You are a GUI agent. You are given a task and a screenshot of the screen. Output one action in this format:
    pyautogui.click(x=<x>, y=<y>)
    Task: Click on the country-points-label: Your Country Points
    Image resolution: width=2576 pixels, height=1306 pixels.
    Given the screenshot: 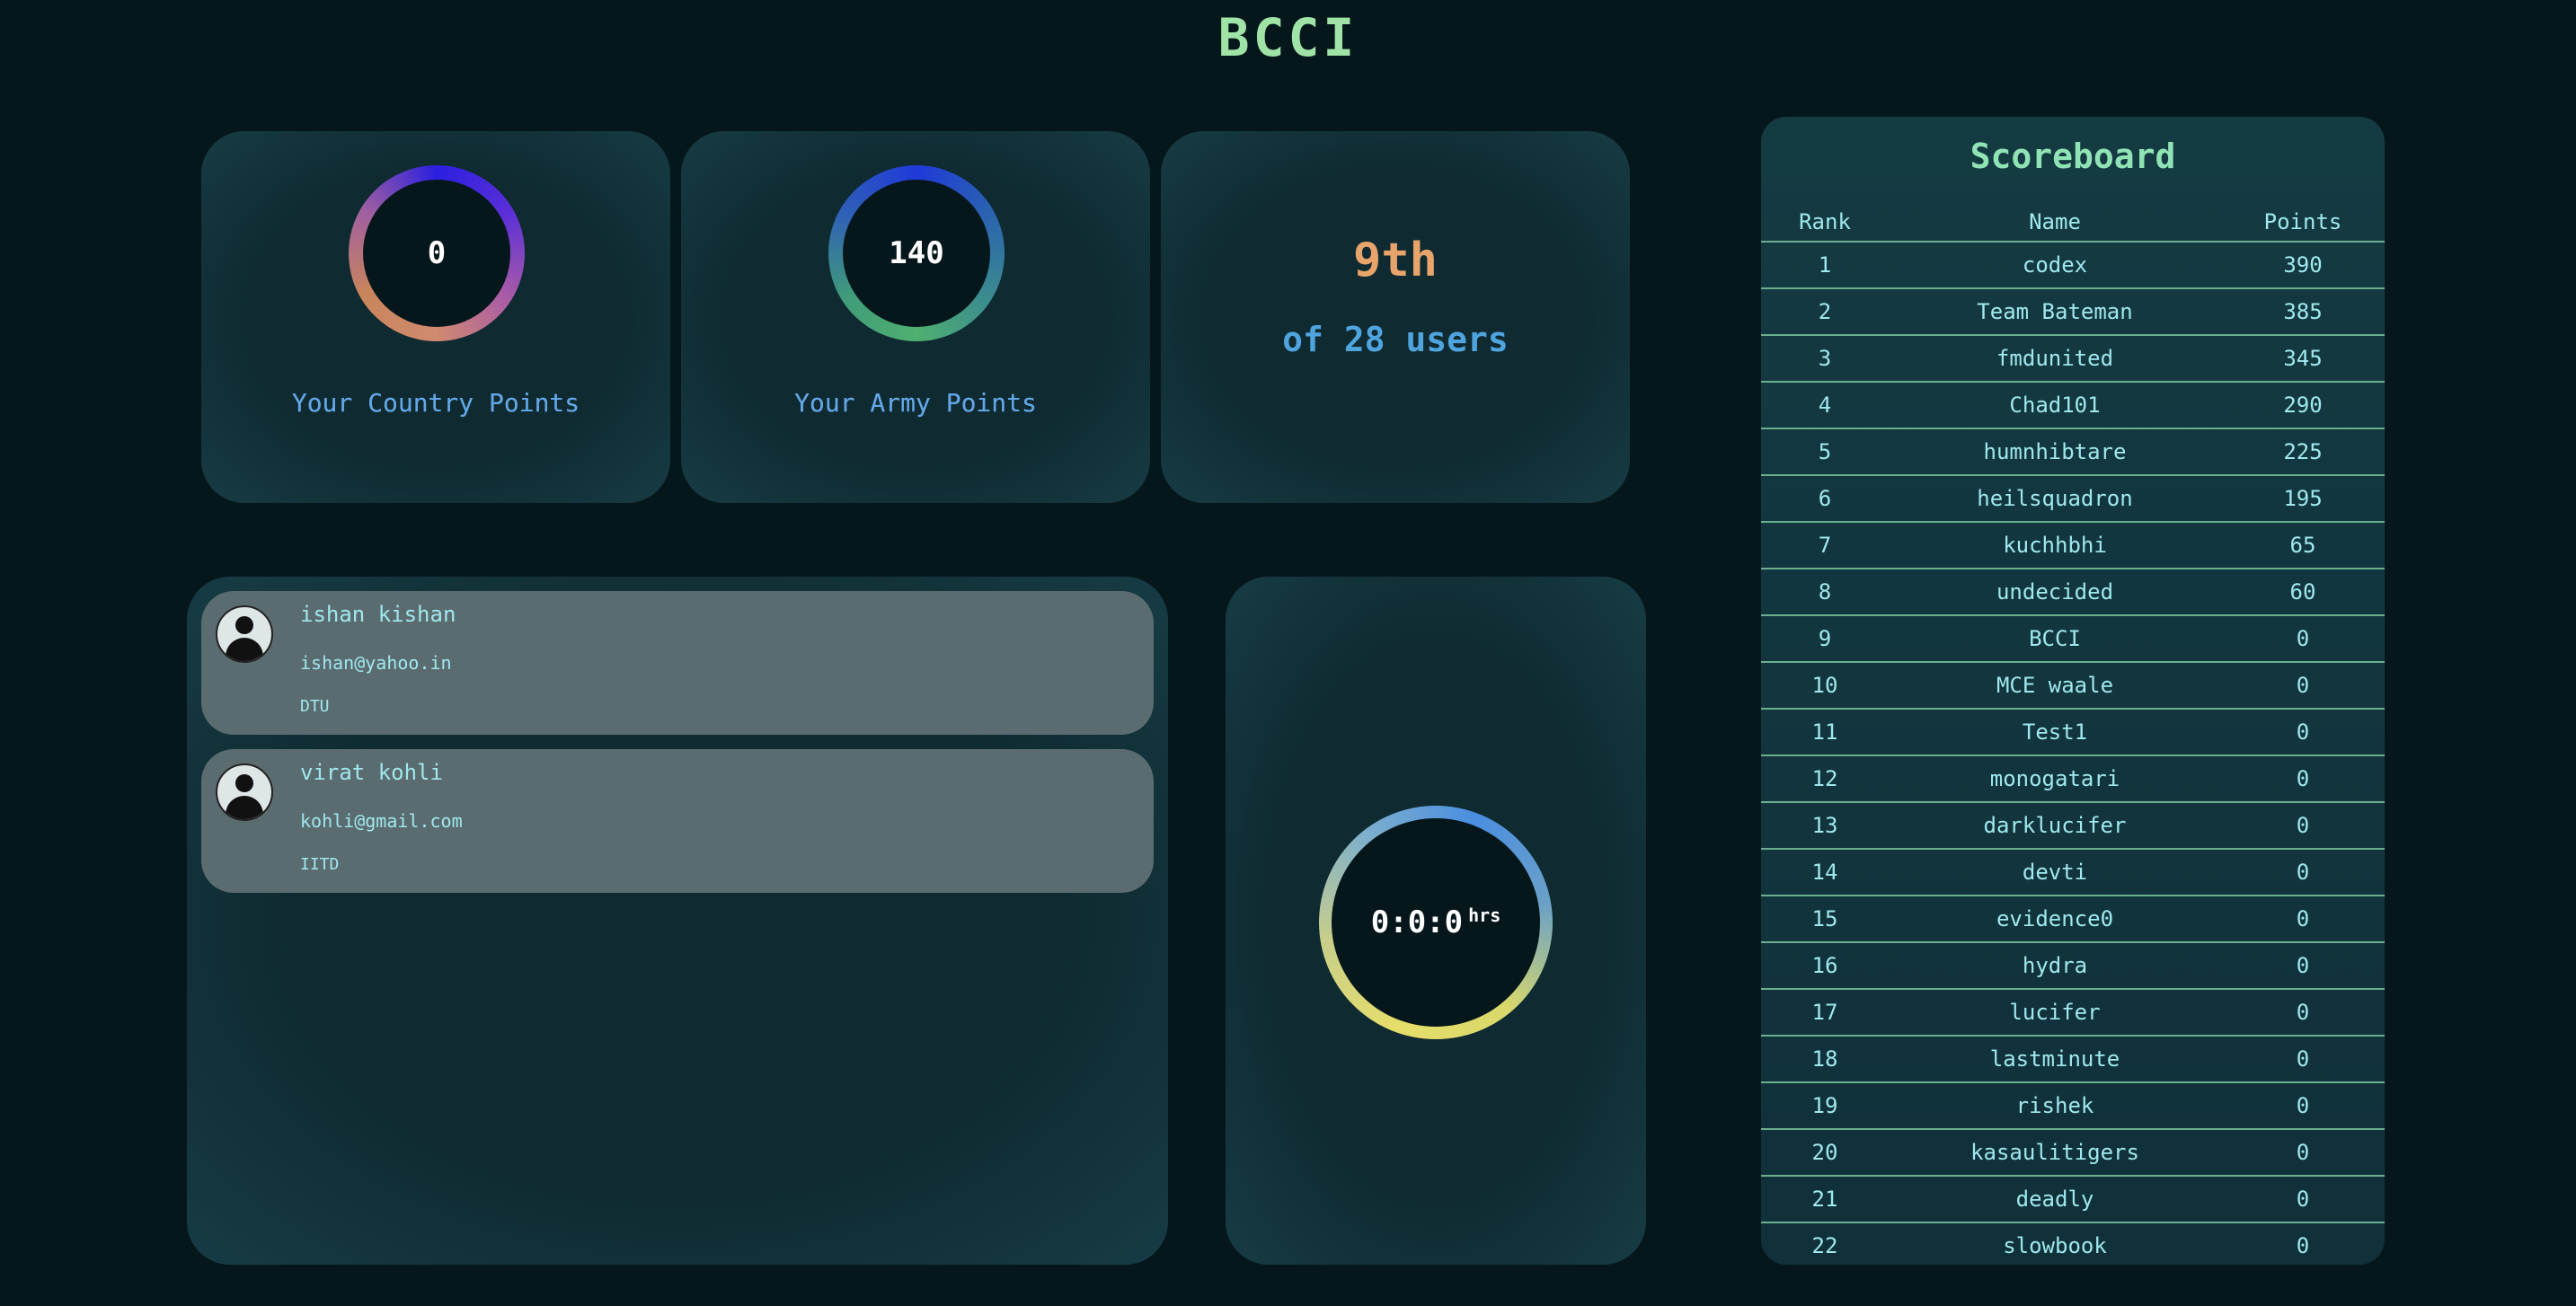 What is the action you would take?
    pyautogui.click(x=435, y=403)
    